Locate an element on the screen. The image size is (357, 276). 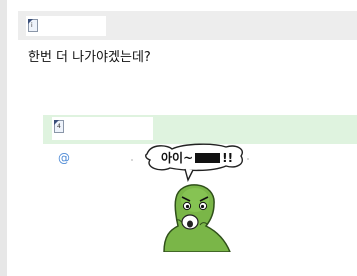
speech-suffix: !! is located at coordinates (228, 158).